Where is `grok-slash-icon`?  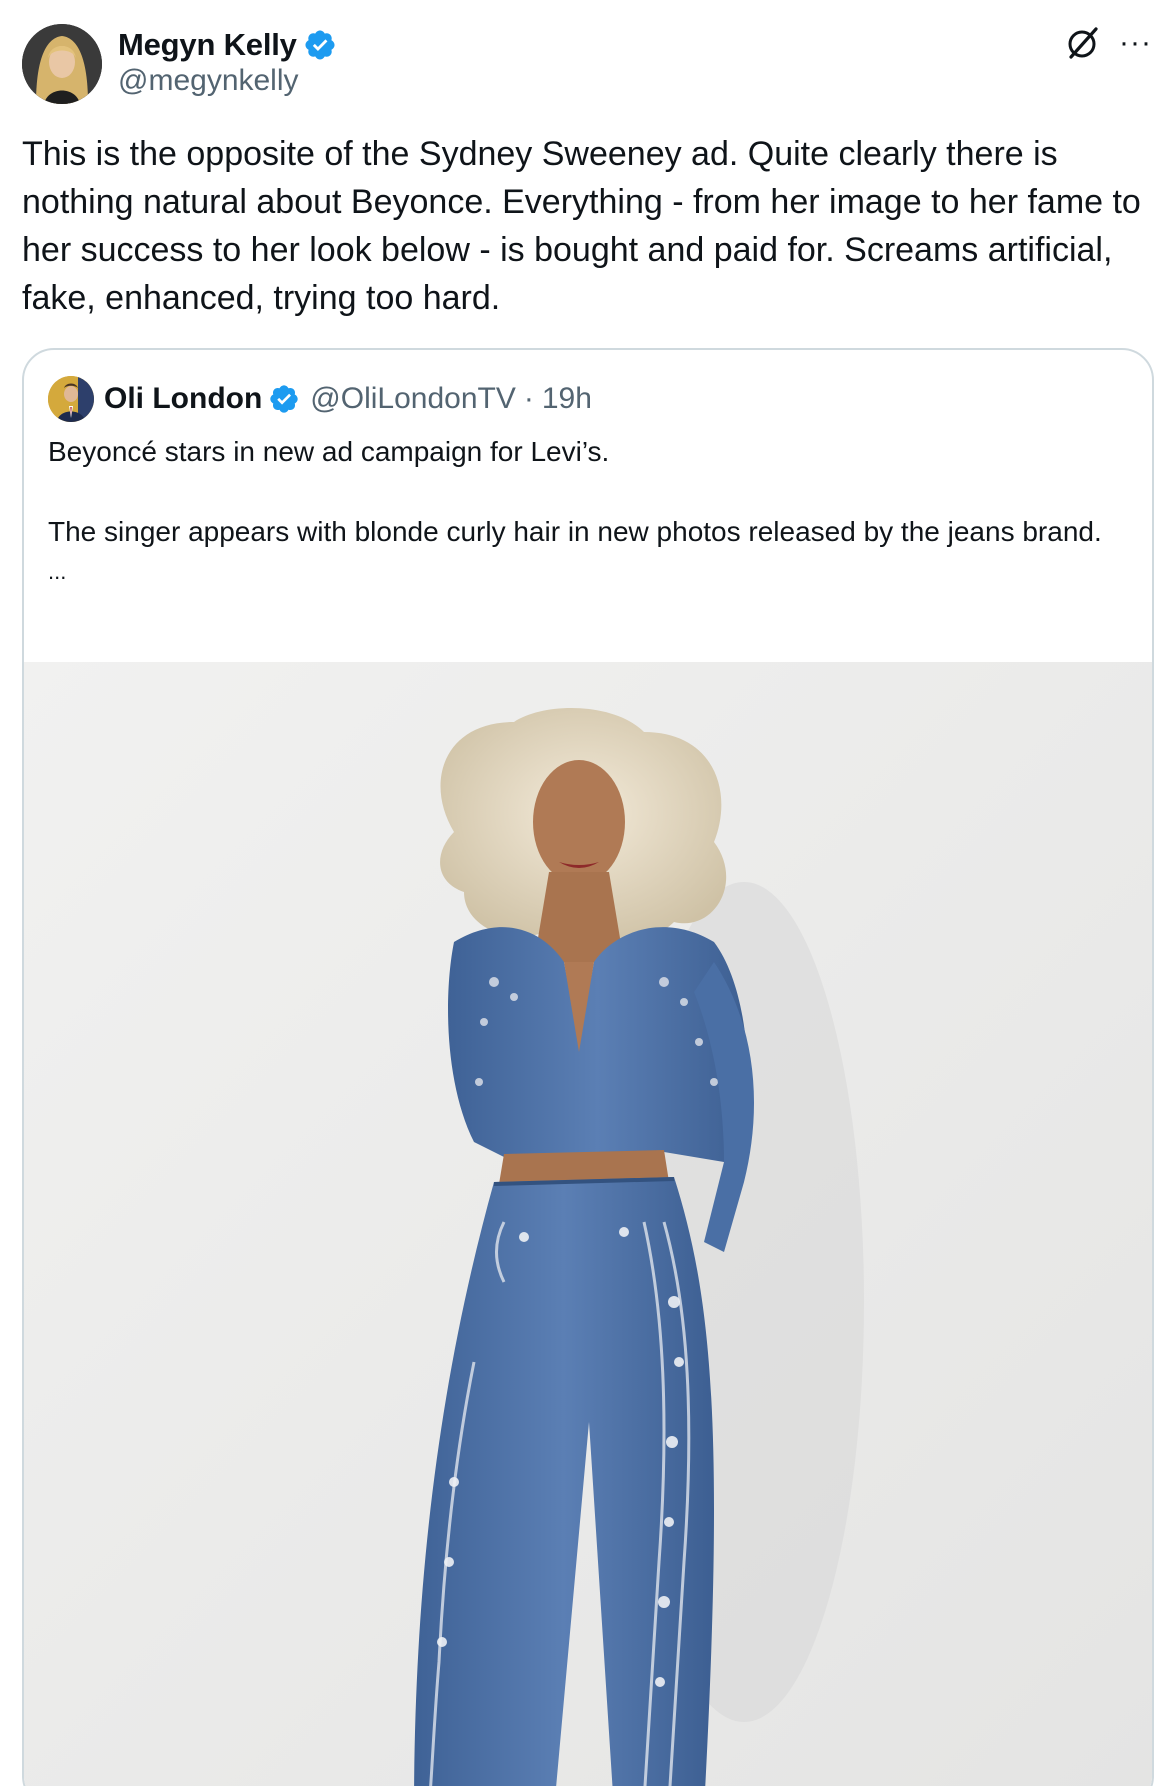 grok-slash-icon is located at coordinates (1082, 43).